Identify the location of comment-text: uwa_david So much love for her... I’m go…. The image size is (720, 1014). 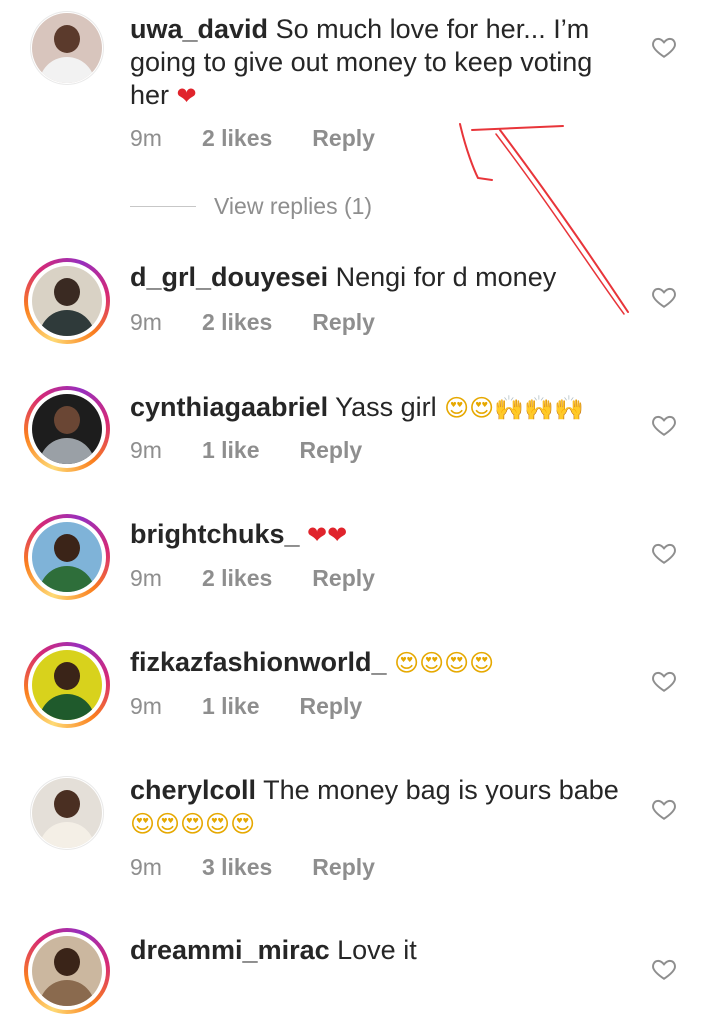
(380, 63).